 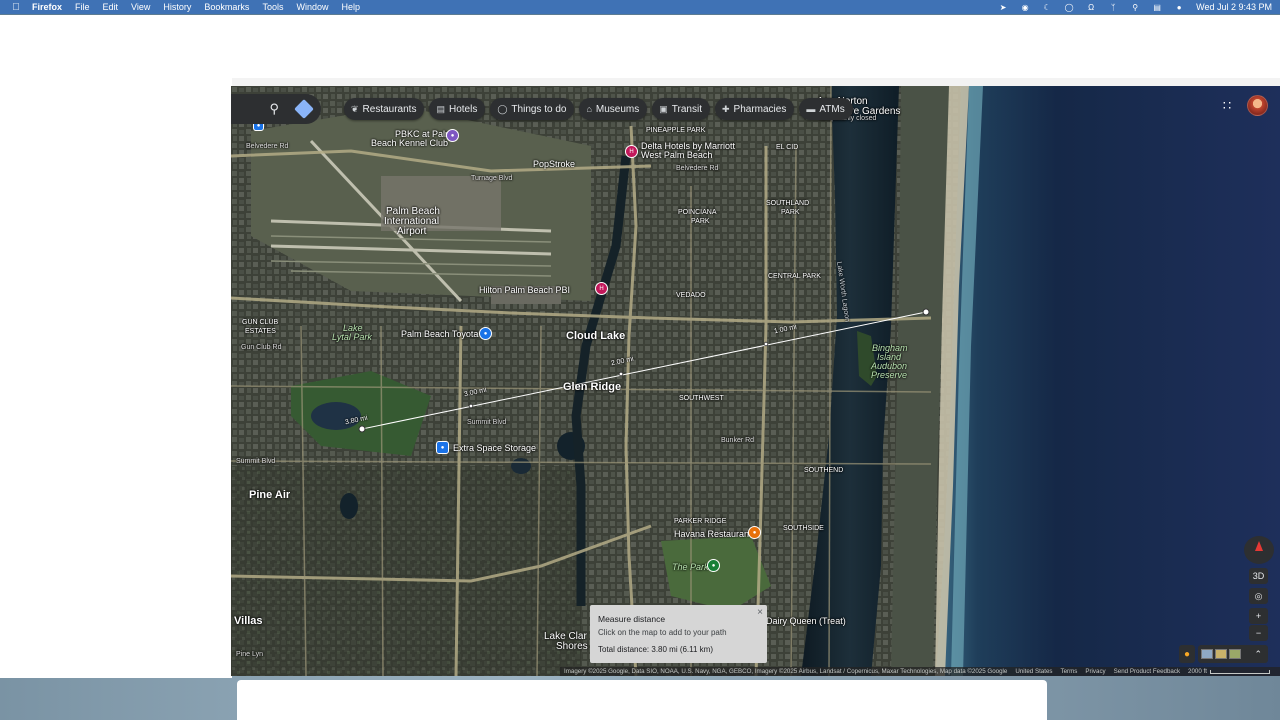 What do you see at coordinates (111, 7) in the screenshot?
I see `menu-edit: Edit` at bounding box center [111, 7].